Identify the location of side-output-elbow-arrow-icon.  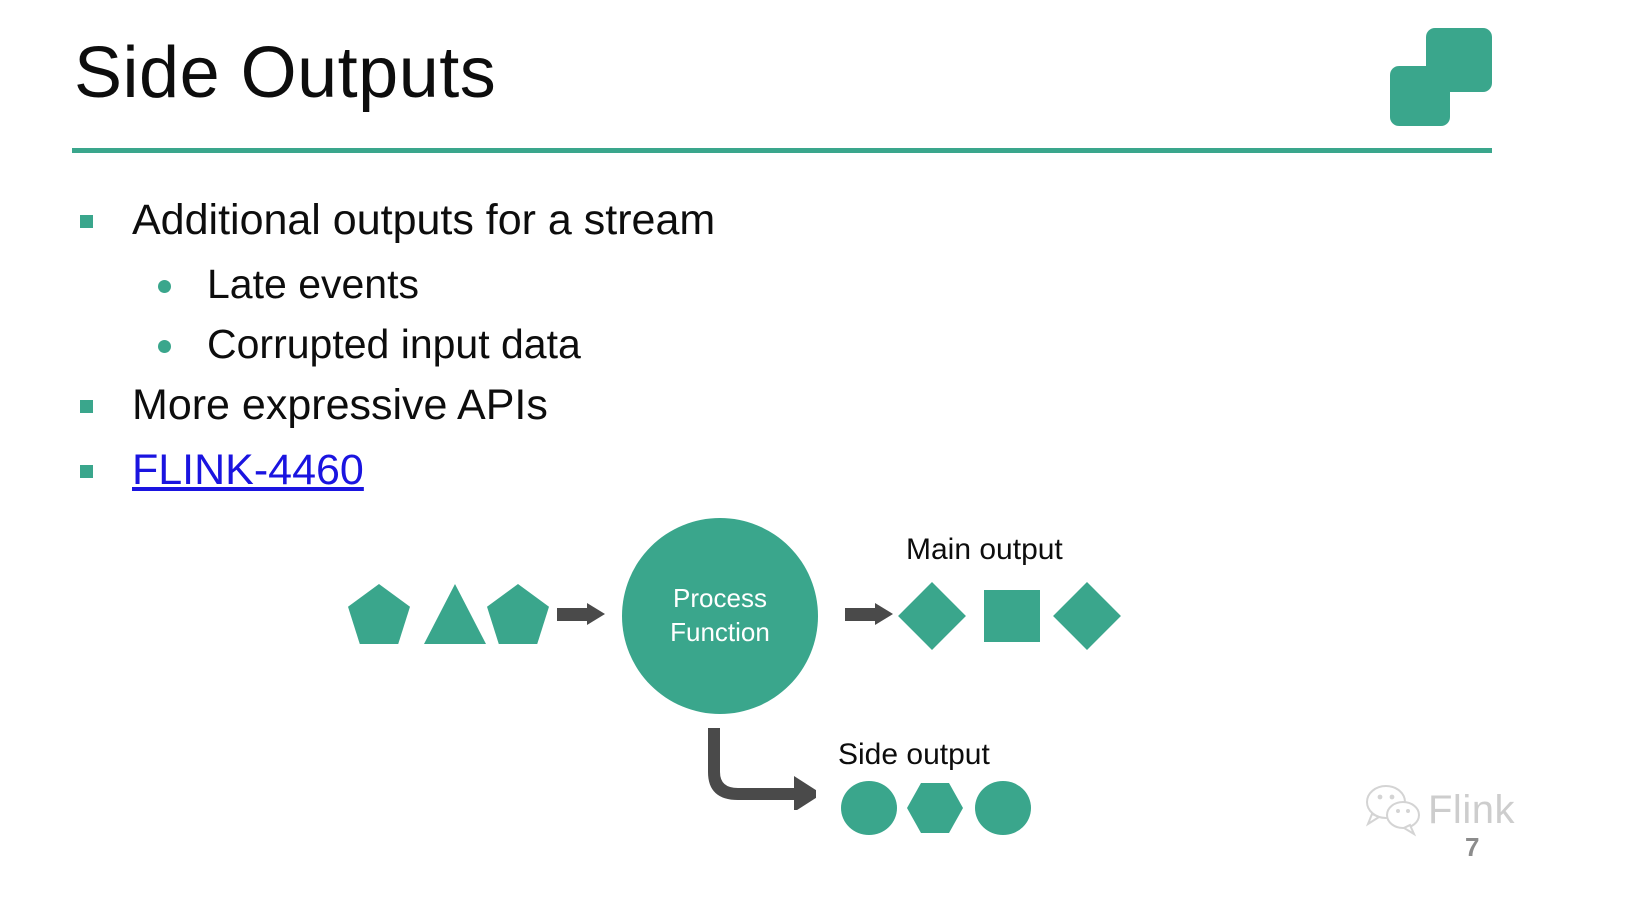
(762, 769).